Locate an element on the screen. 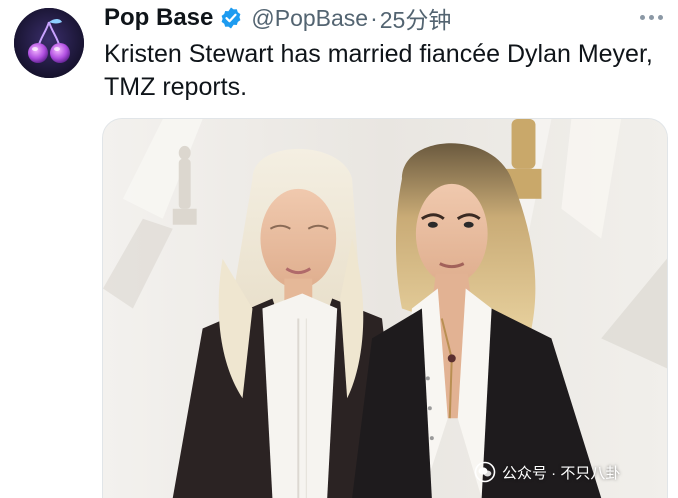 The image size is (678, 498). timestamp: 25分钟 is located at coordinates (416, 18).